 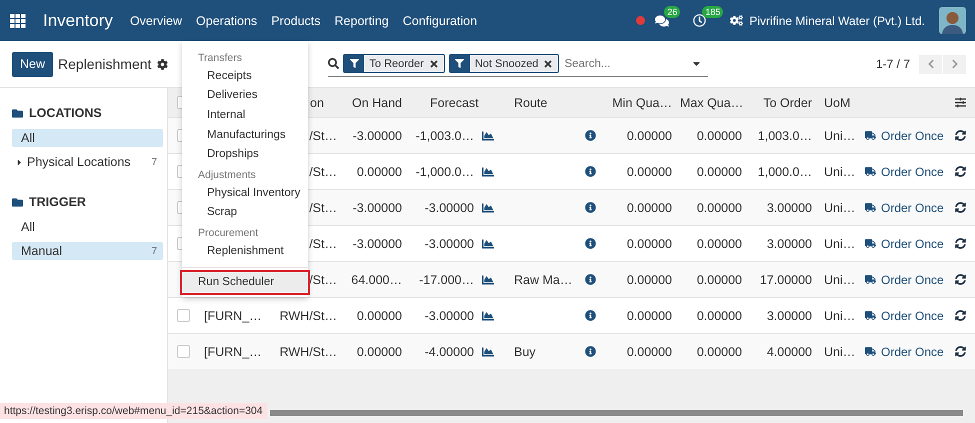 I want to click on filter-facet: Not Snoozed, so click(x=504, y=63).